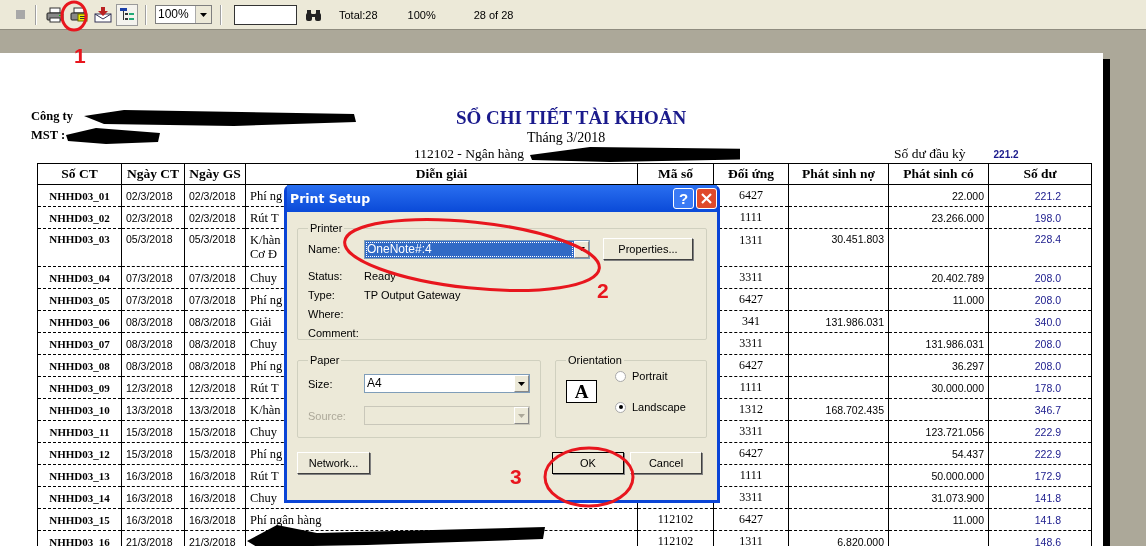 This screenshot has height=546, width=1146. What do you see at coordinates (215, 173) in the screenshot?
I see `column-header: Ngày GS` at bounding box center [215, 173].